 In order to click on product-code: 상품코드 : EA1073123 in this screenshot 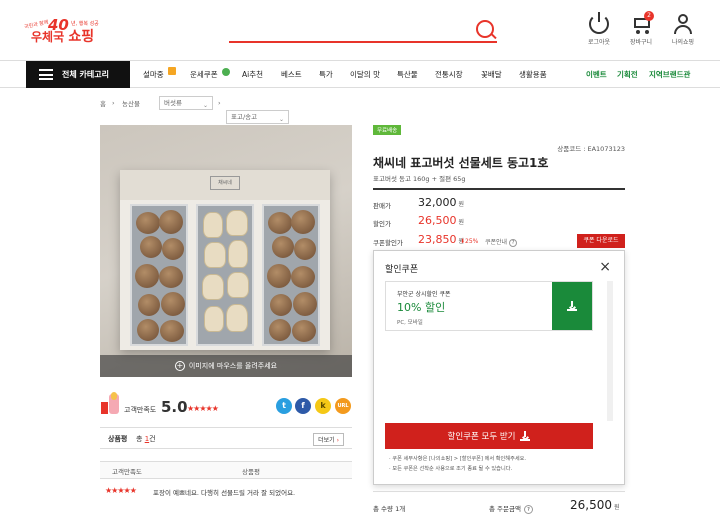, I will do `click(591, 149)`.